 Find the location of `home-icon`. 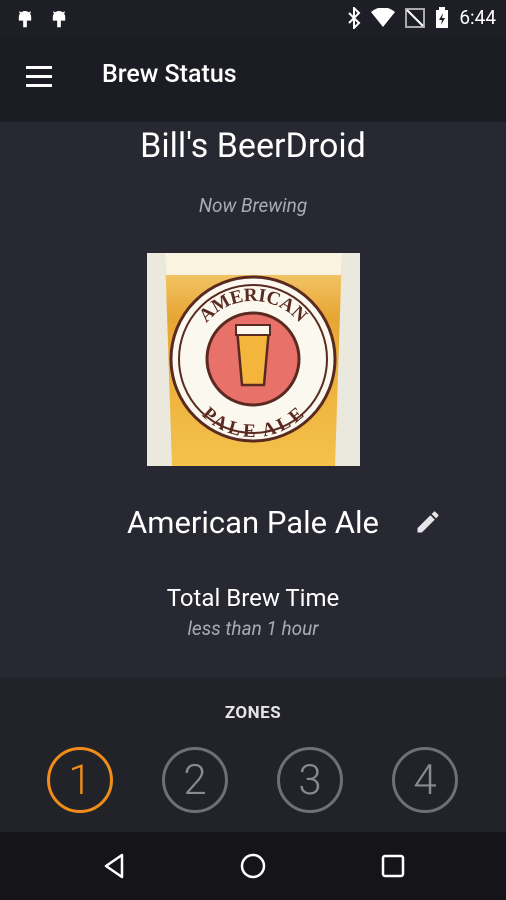

home-icon is located at coordinates (253, 866).